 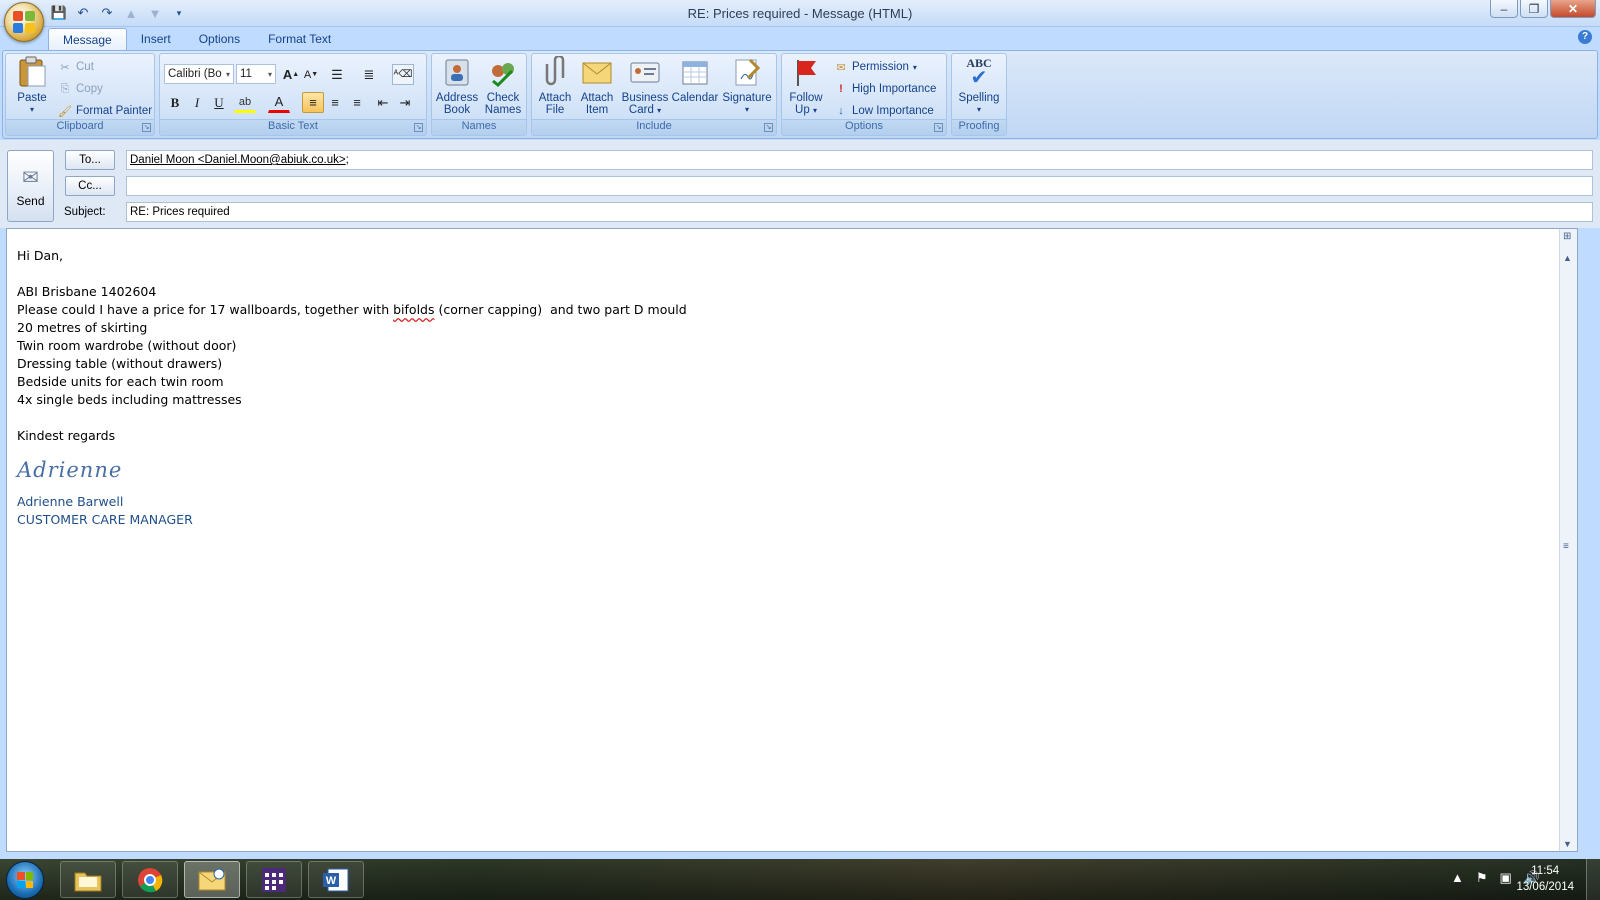 I want to click on proofing-group-label: Proofing, so click(x=979, y=127).